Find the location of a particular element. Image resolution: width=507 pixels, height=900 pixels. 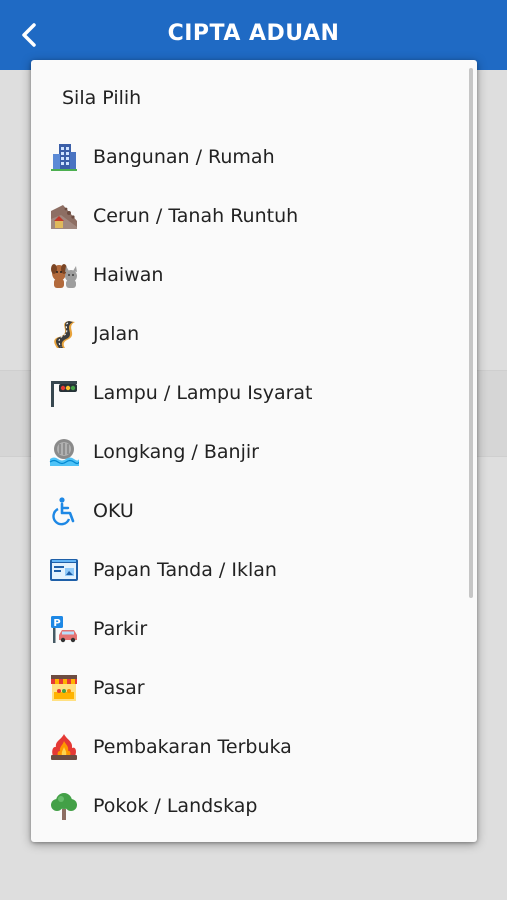

animals-icon is located at coordinates (64, 275).